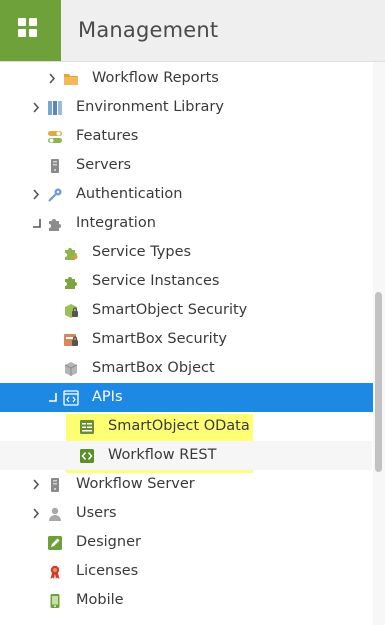 This screenshot has width=385, height=625. What do you see at coordinates (55, 137) in the screenshot?
I see `toggle-icon` at bounding box center [55, 137].